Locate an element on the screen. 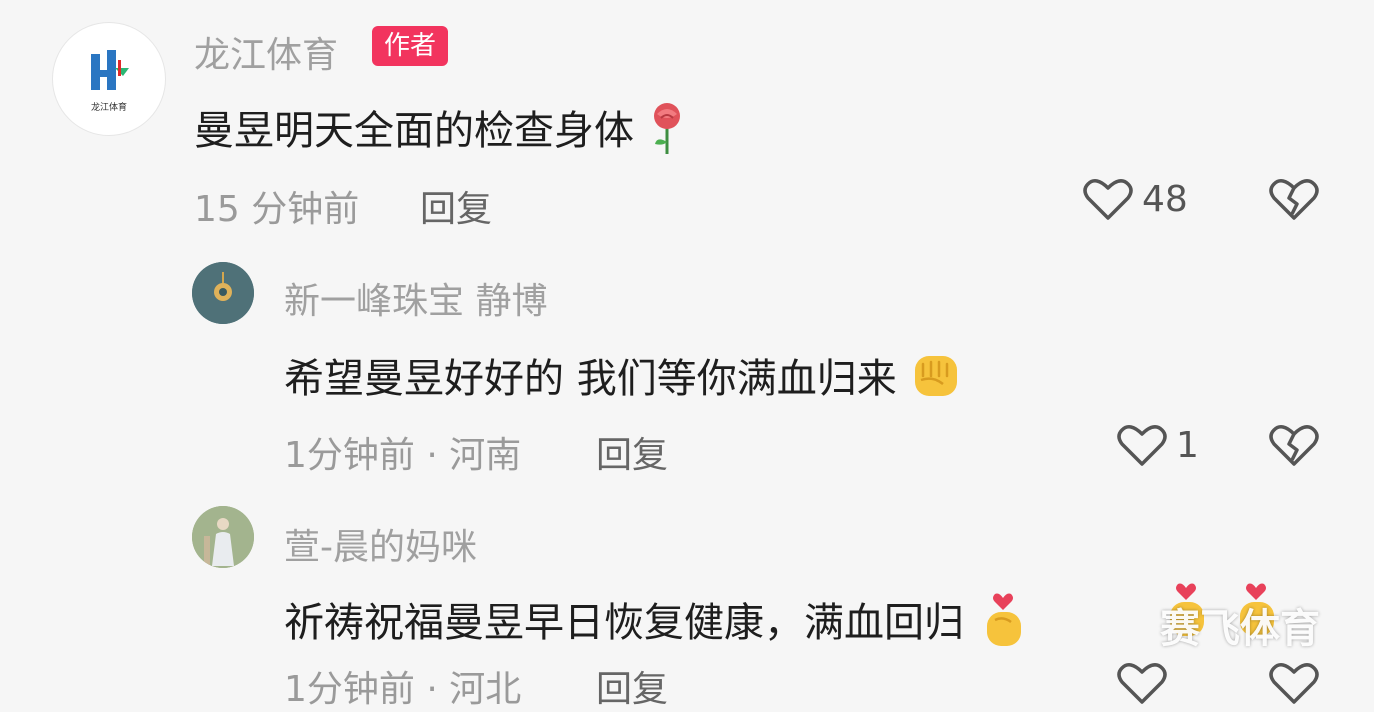  comment-text: 希望曼昱好好的 我们等你满血归来 is located at coordinates (590, 379).